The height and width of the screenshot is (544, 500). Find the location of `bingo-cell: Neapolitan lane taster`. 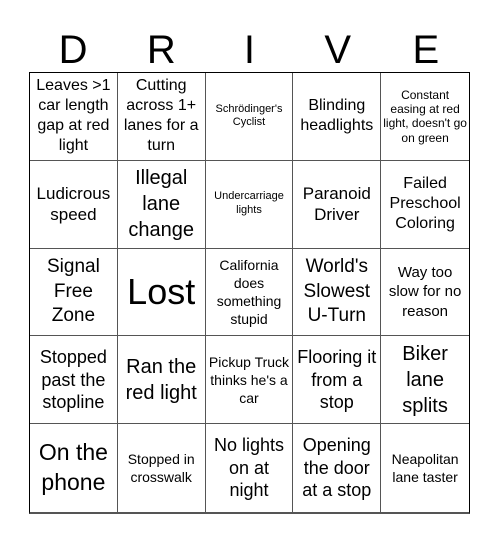

bingo-cell: Neapolitan lane taster is located at coordinates (425, 468).